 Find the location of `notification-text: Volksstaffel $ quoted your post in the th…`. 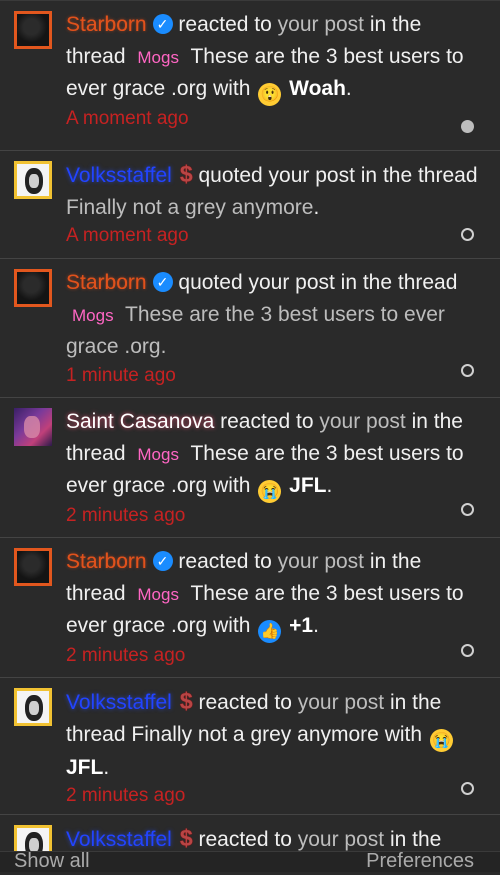

notification-text: Volksstaffel $ quoted your post in the th… is located at coordinates (273, 200).